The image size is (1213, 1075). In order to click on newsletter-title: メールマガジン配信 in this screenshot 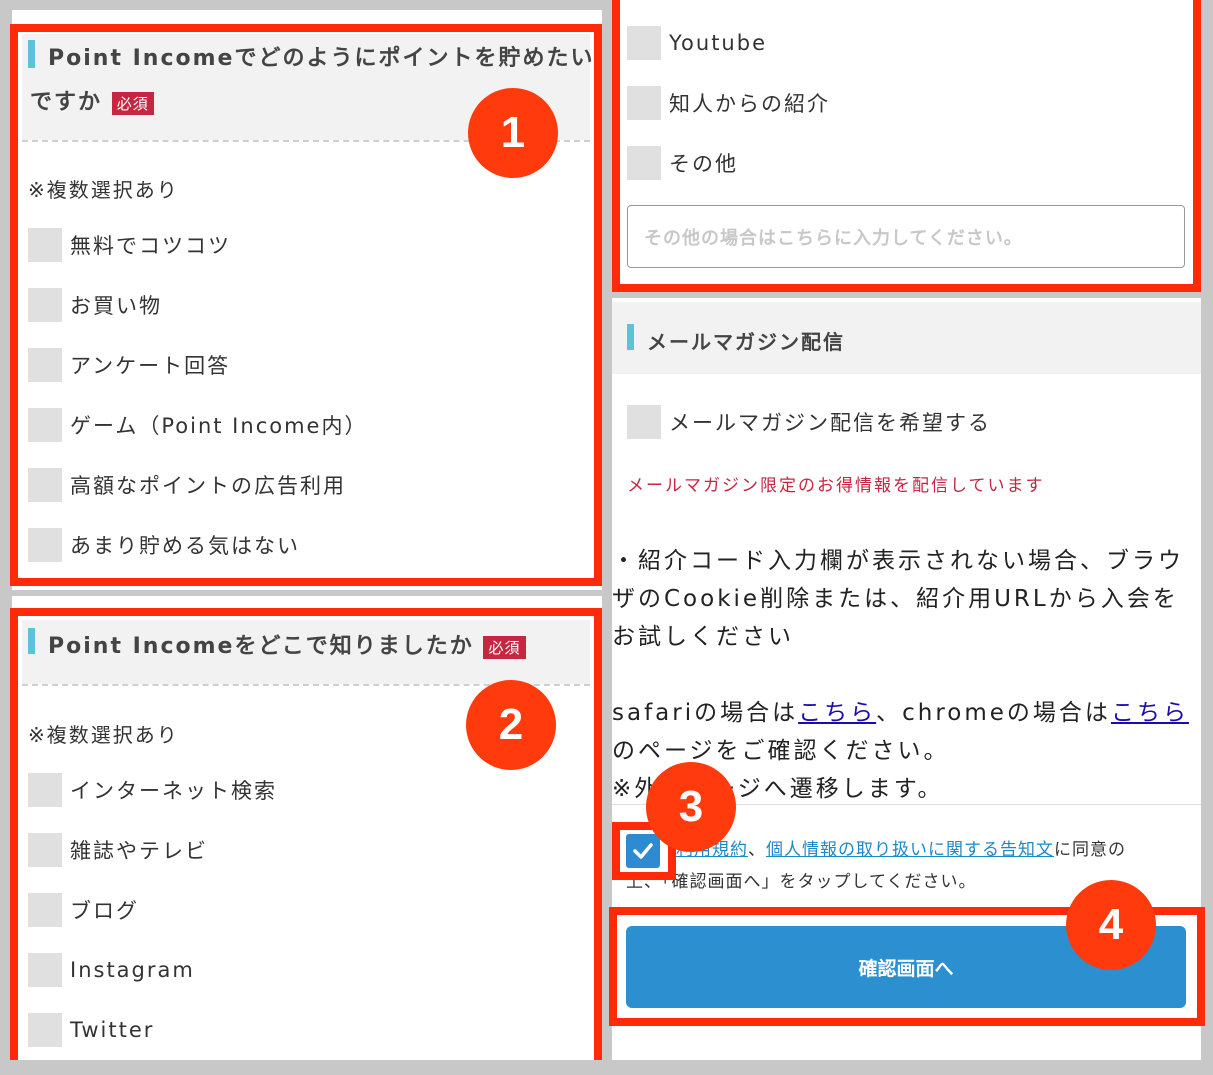, I will do `click(746, 342)`.